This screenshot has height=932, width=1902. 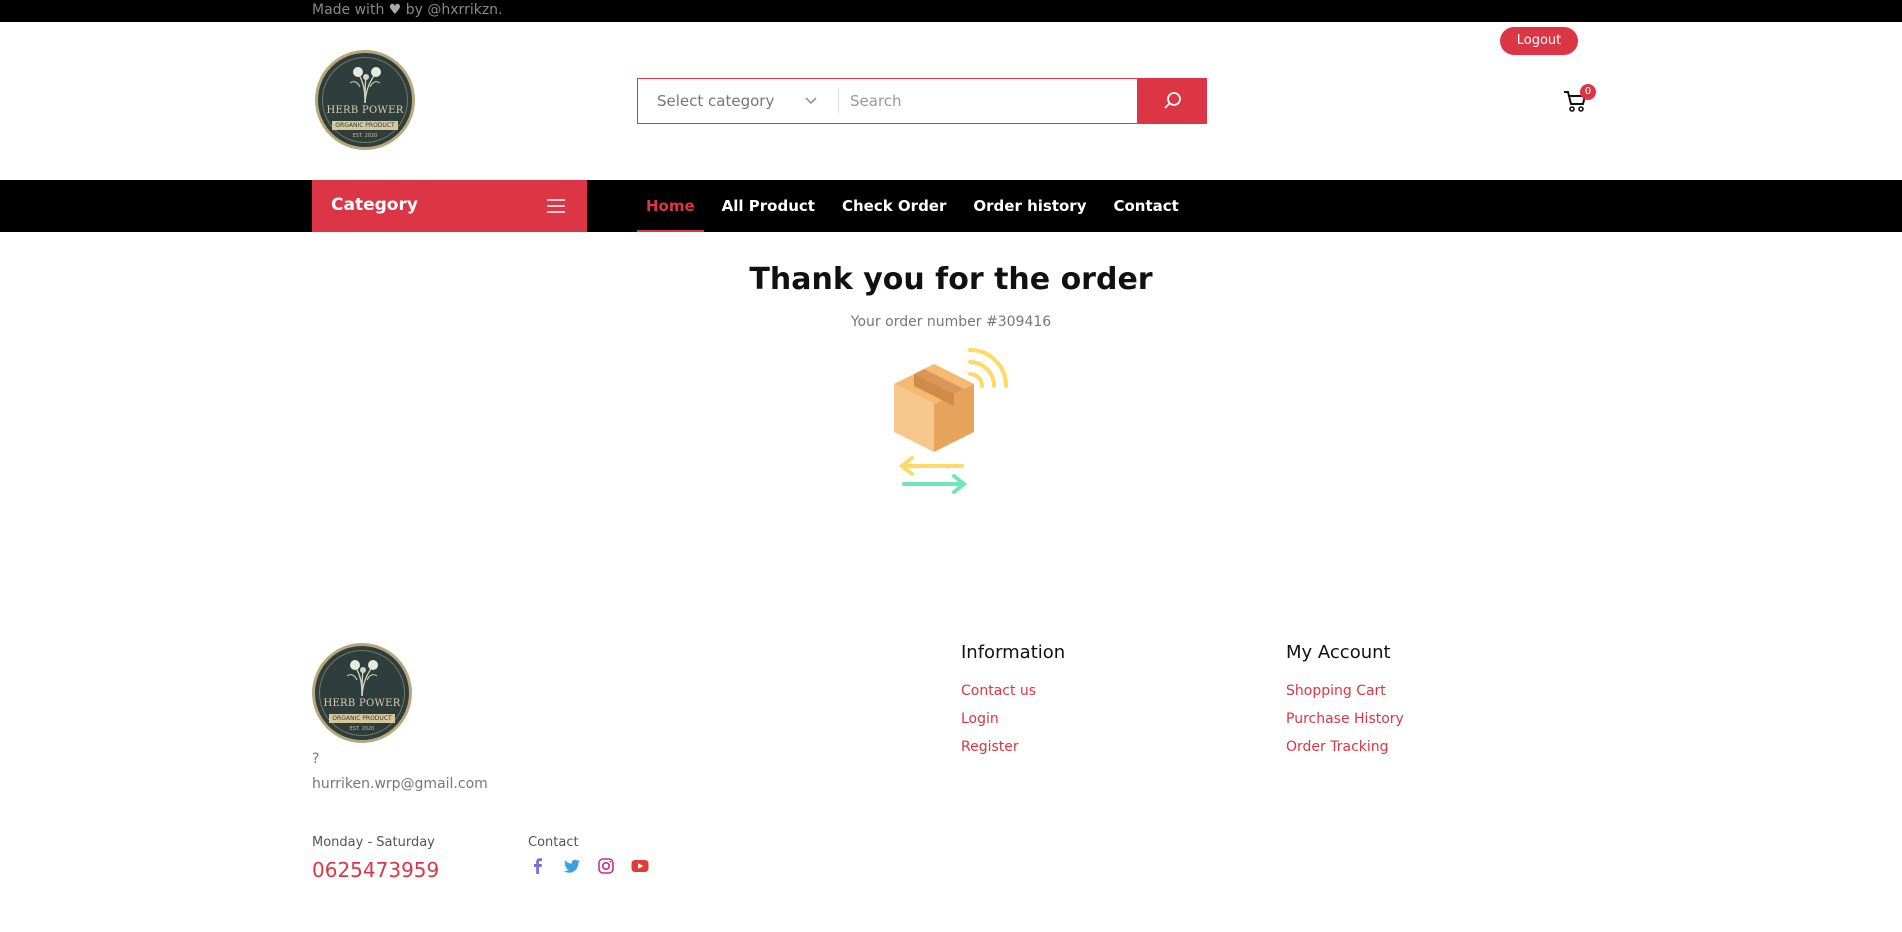 I want to click on category-select: Select category, so click(x=737, y=101).